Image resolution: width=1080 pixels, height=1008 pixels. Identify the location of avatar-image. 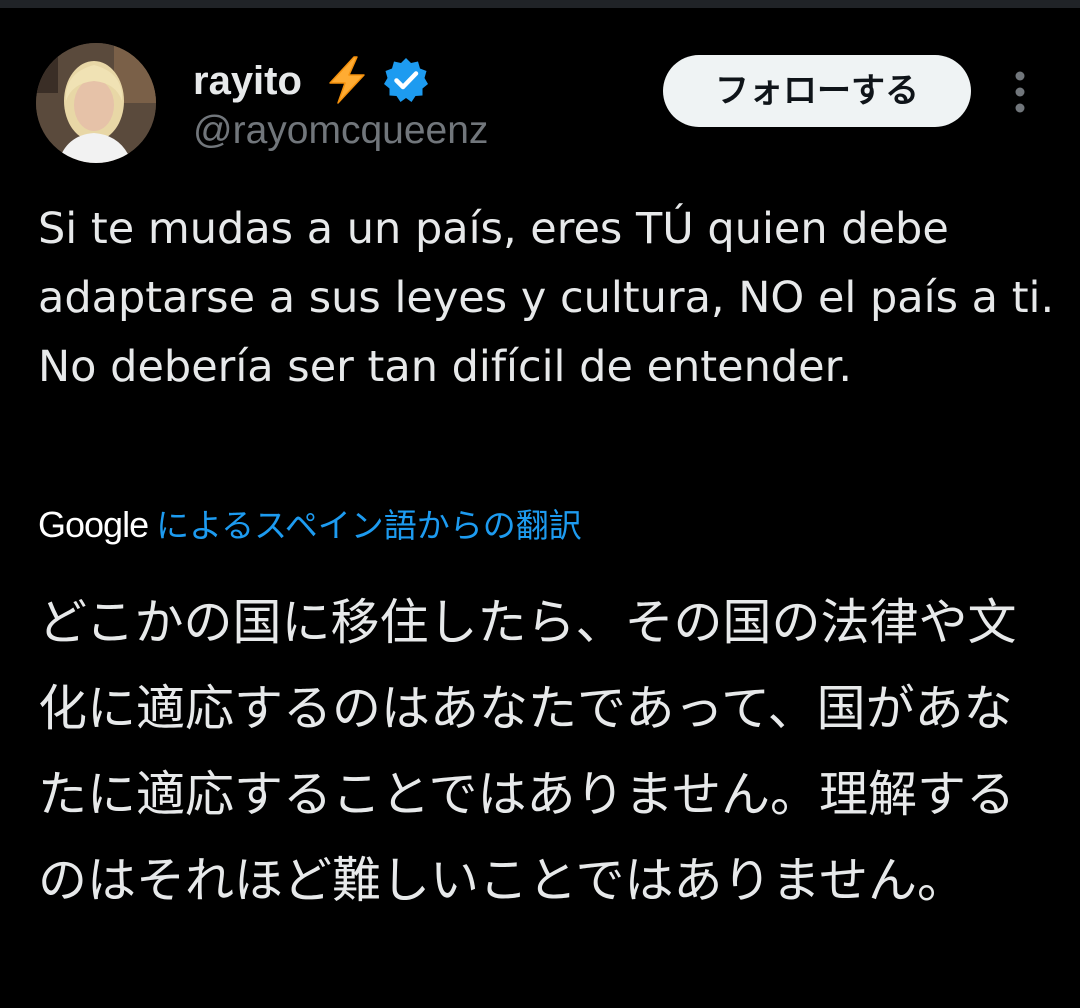
(96, 103).